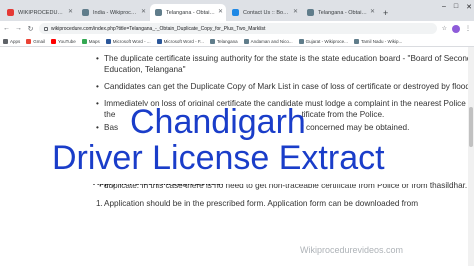 The width and height of the screenshot is (474, 266). What do you see at coordinates (270, 12) in the screenshot?
I see `tab-title: Contact Us :: Board of Secondar` at bounding box center [270, 12].